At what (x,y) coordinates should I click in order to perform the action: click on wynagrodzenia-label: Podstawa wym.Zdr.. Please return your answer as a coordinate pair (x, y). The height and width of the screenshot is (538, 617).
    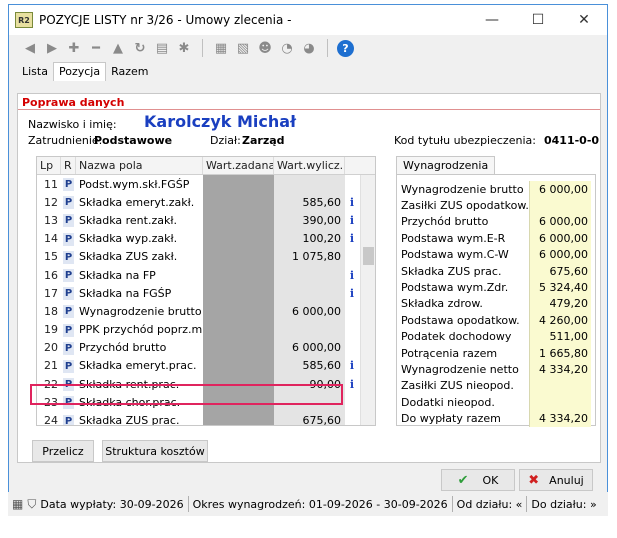
    Looking at the image, I should click on (455, 288).